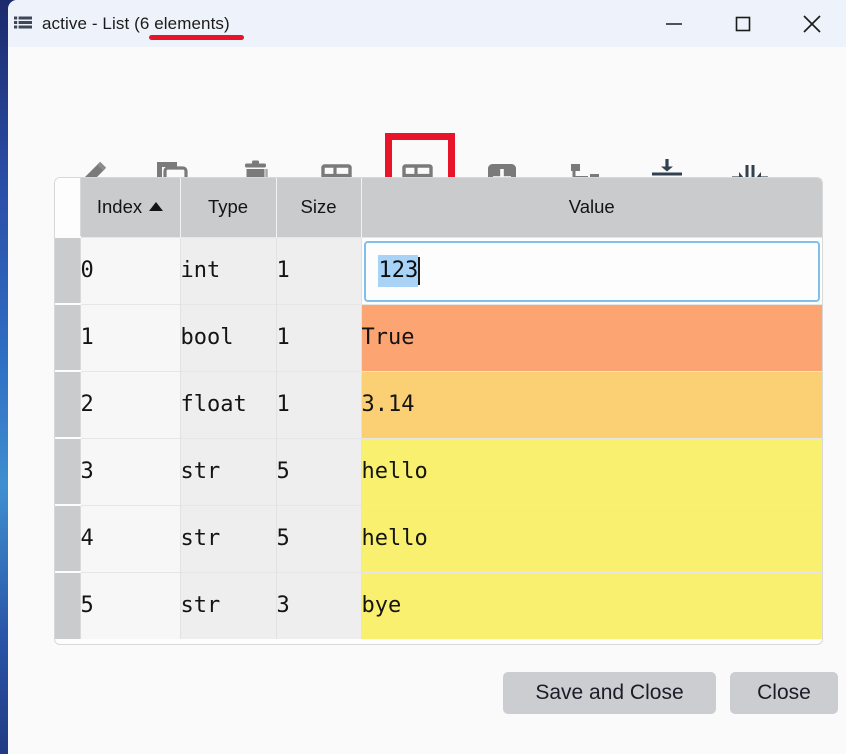 Image resolution: width=846 pixels, height=754 pixels. What do you see at coordinates (419, 271) in the screenshot?
I see `text-caret` at bounding box center [419, 271].